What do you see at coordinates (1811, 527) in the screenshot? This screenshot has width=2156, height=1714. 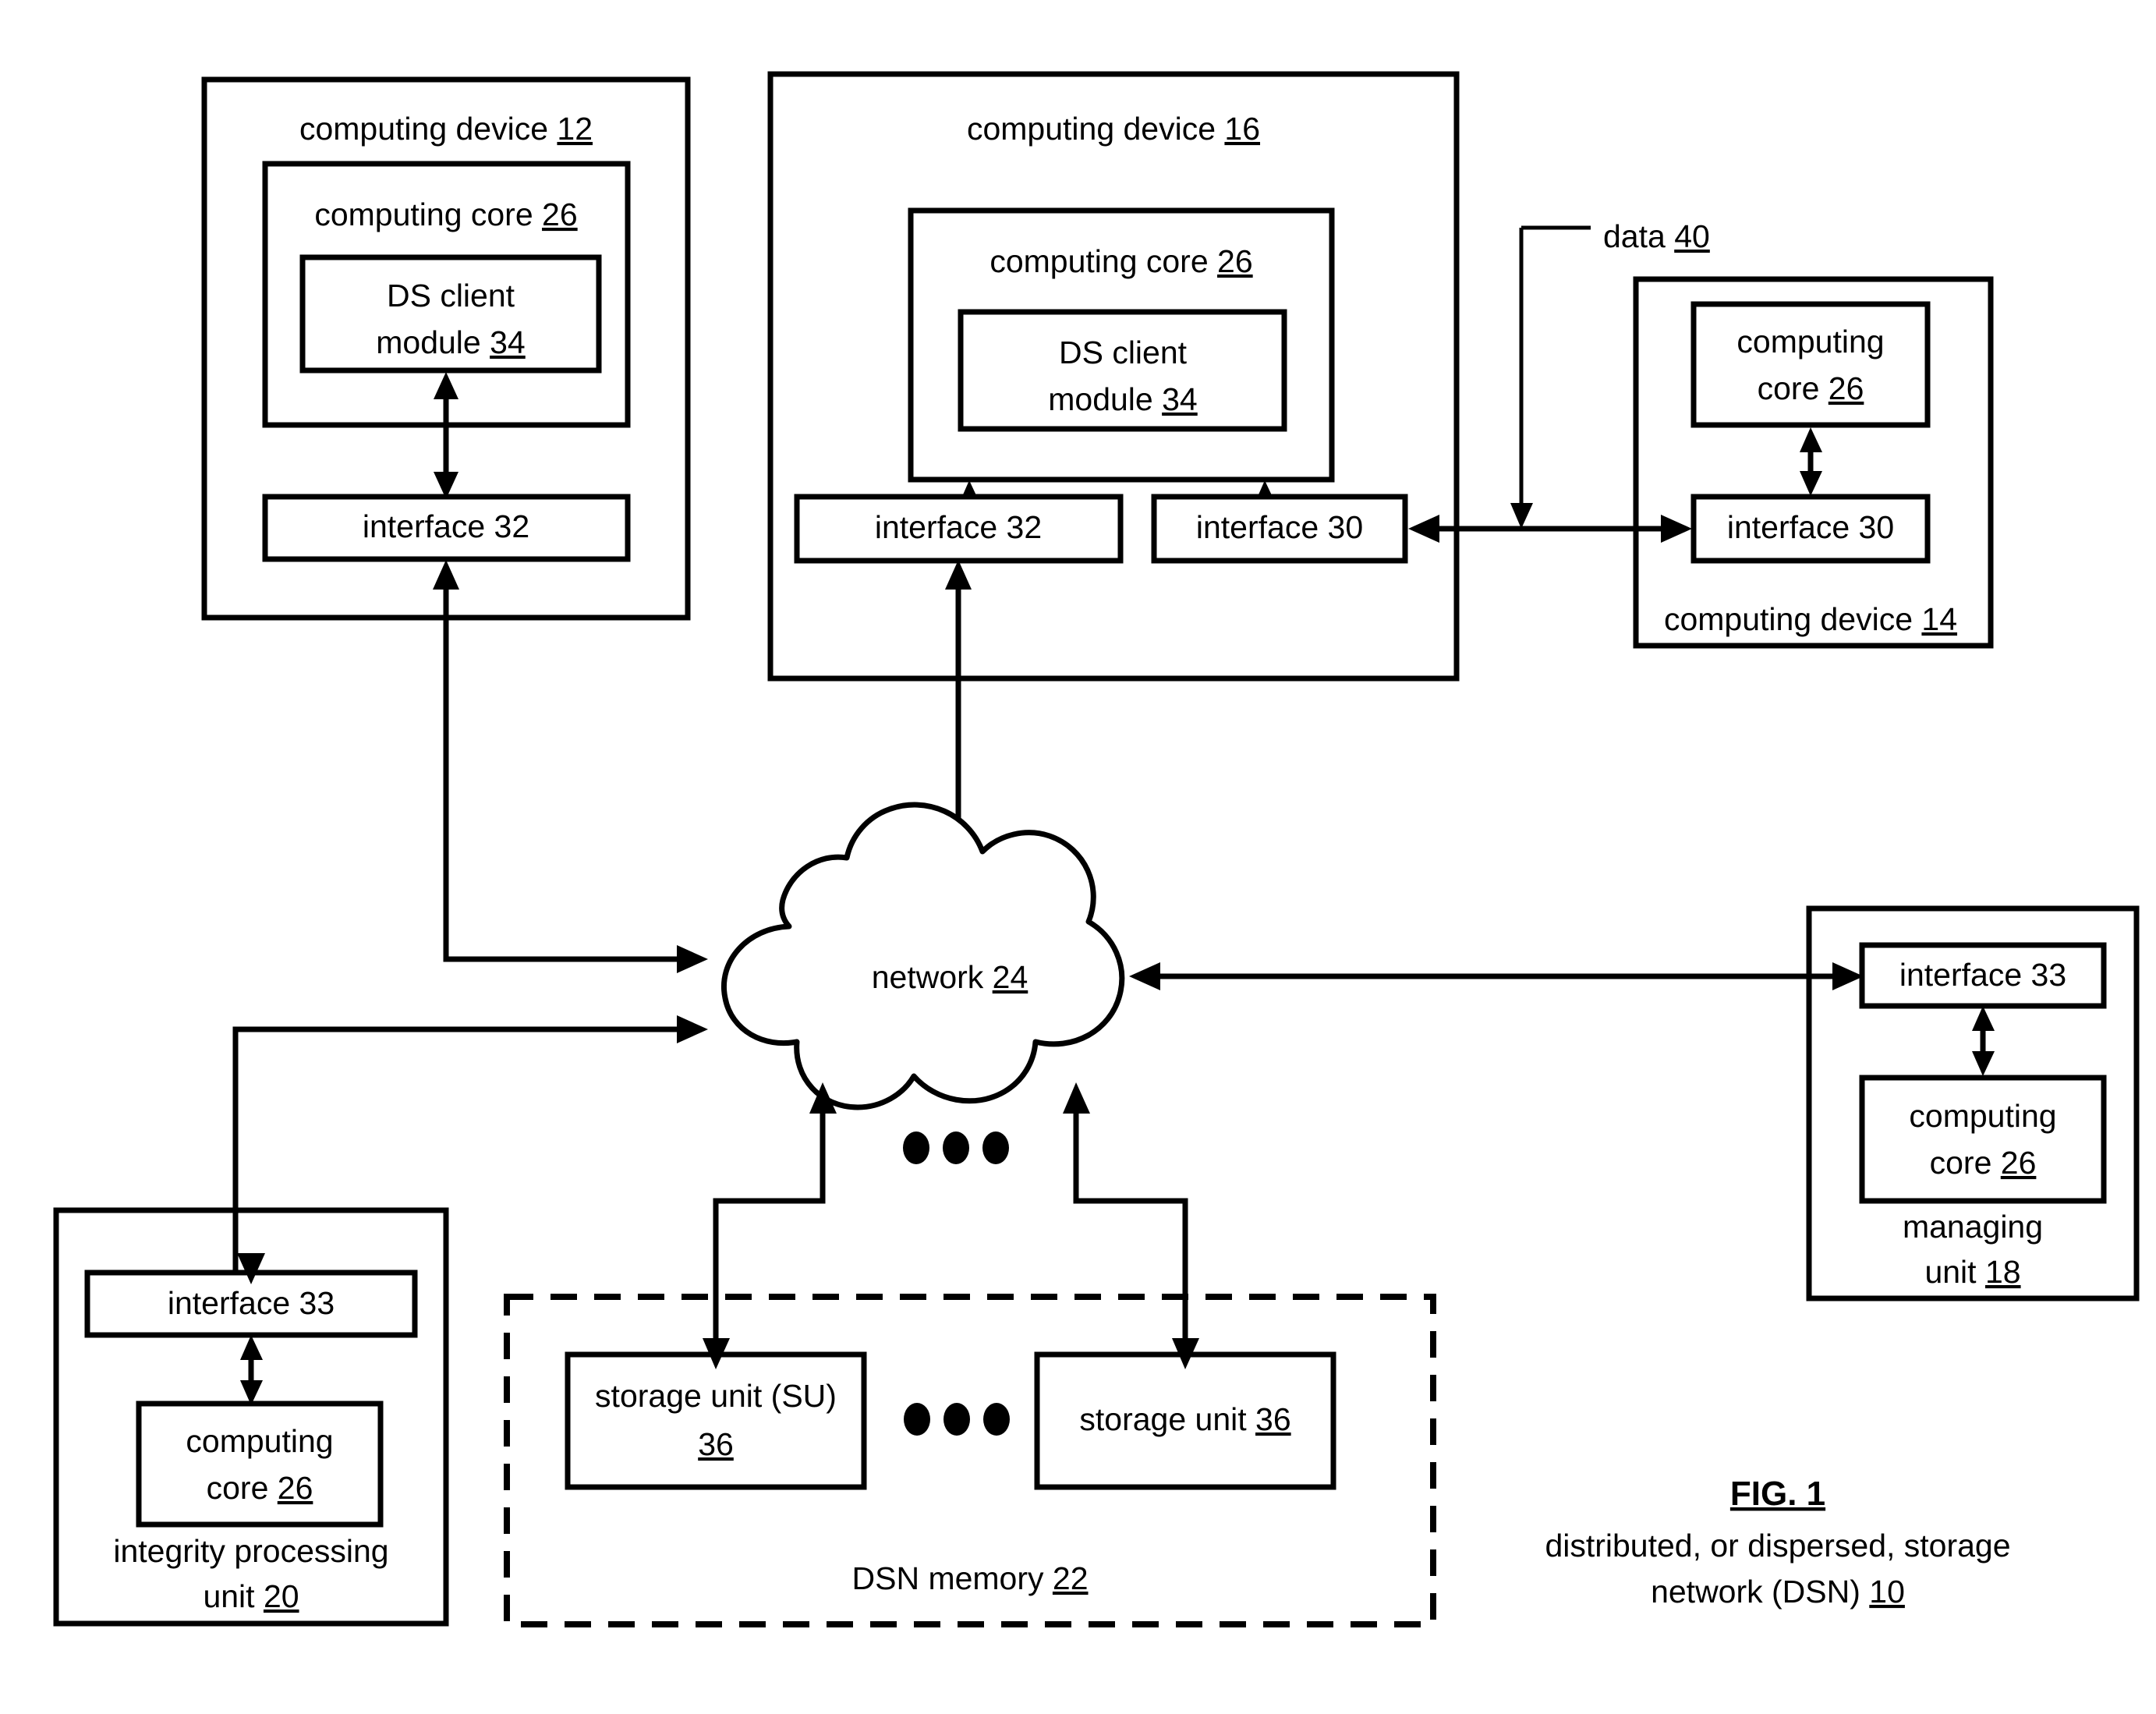 I see `interface-30-label-14: interface 30` at bounding box center [1811, 527].